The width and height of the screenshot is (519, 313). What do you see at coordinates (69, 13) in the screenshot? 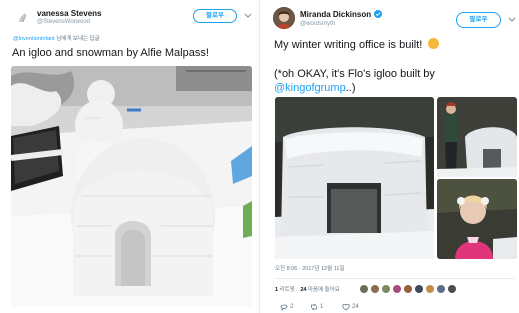
I see `author-name: vanessa Stevens` at bounding box center [69, 13].